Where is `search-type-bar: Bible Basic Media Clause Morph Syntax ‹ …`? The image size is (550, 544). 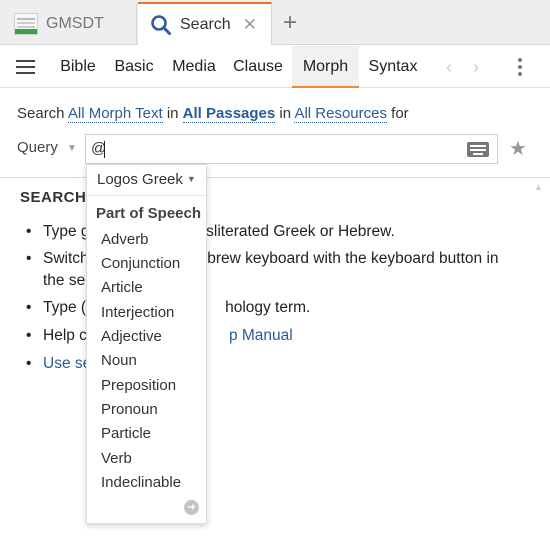 search-type-bar: Bible Basic Media Clause Morph Syntax ‹ … is located at coordinates (275, 67).